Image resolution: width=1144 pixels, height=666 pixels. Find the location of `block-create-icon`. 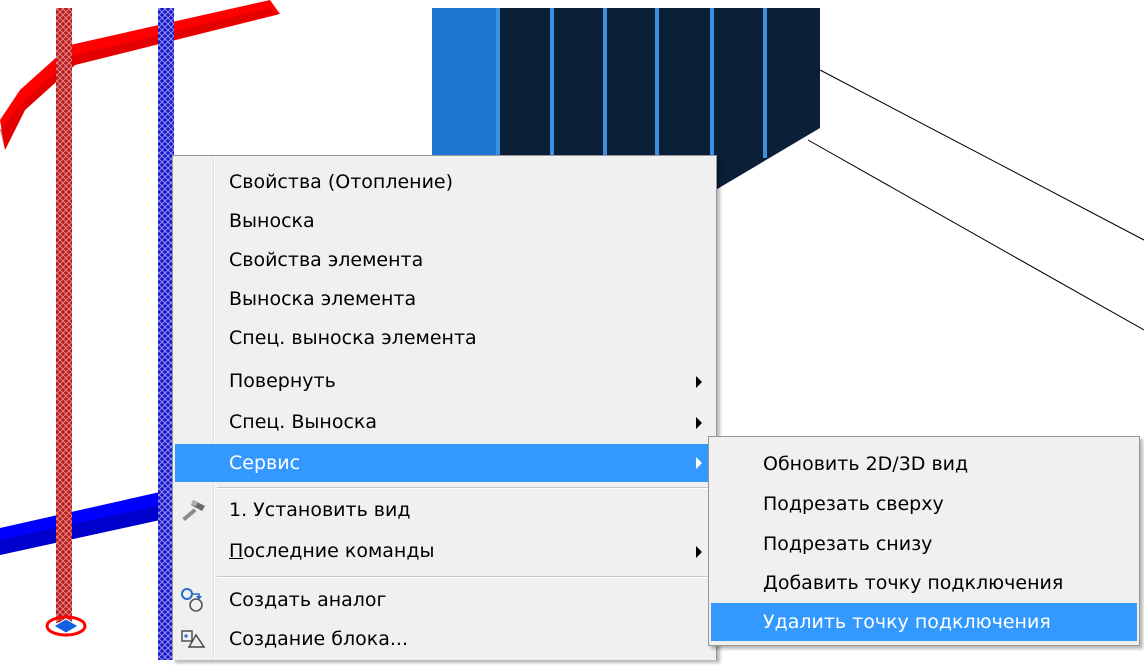

block-create-icon is located at coordinates (193, 639).